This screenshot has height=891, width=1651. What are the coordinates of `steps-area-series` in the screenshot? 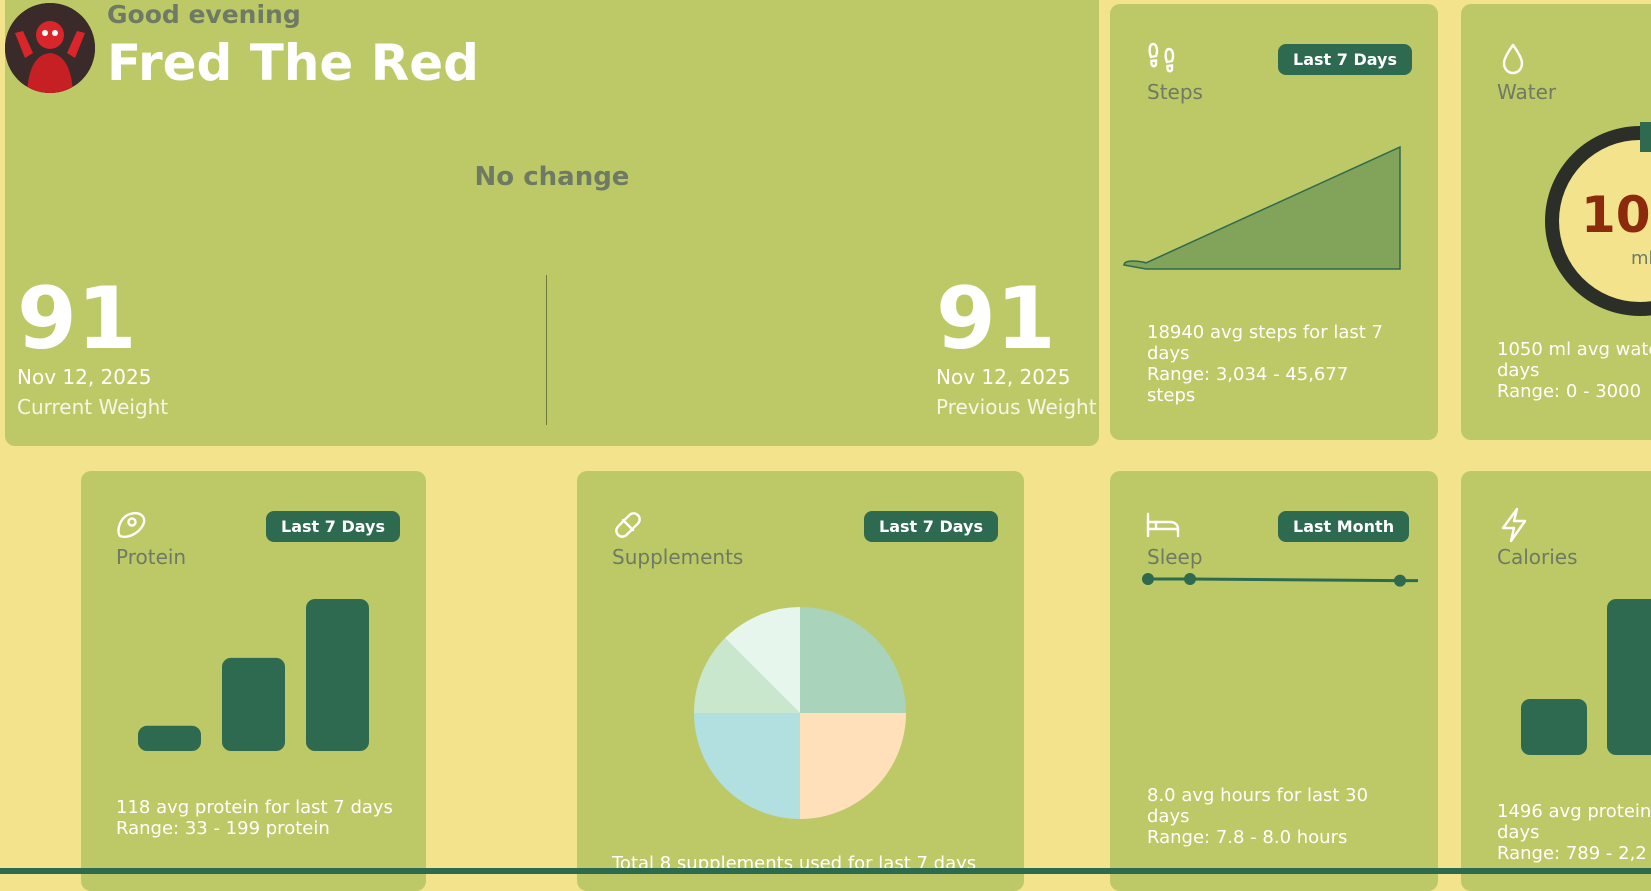 It's located at (1262, 207).